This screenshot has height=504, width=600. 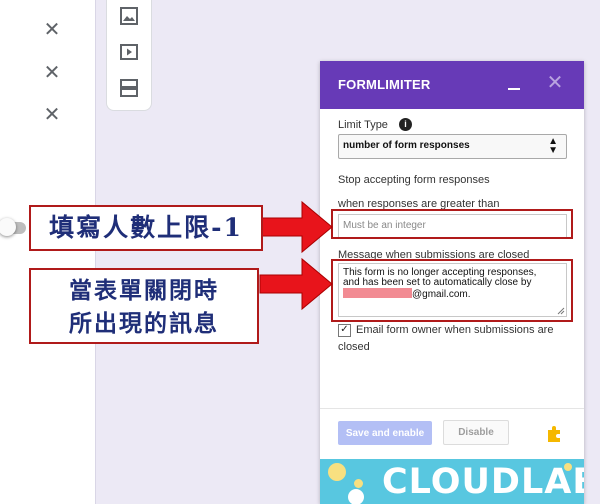 I want to click on image-icon, so click(x=129, y=16).